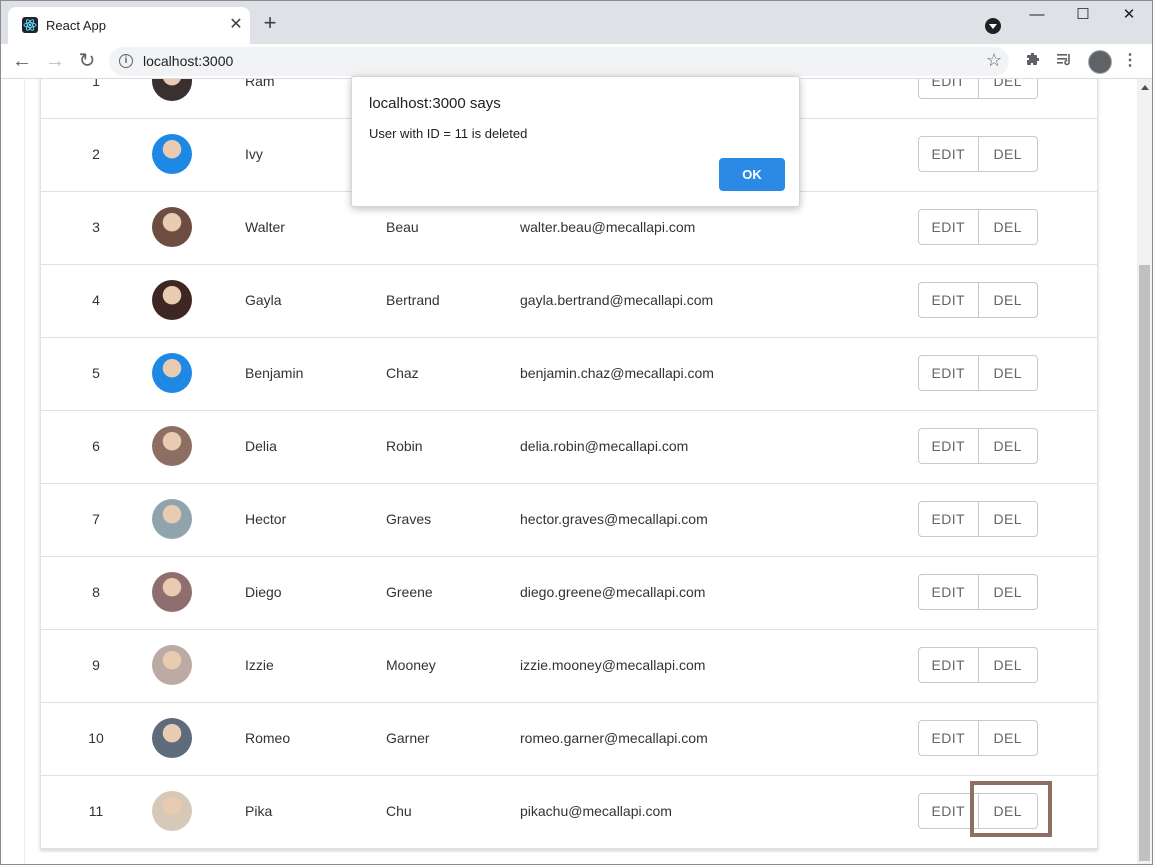 The height and width of the screenshot is (865, 1153). Describe the element at coordinates (399, 811) in the screenshot. I see `last-name: Chu` at that location.